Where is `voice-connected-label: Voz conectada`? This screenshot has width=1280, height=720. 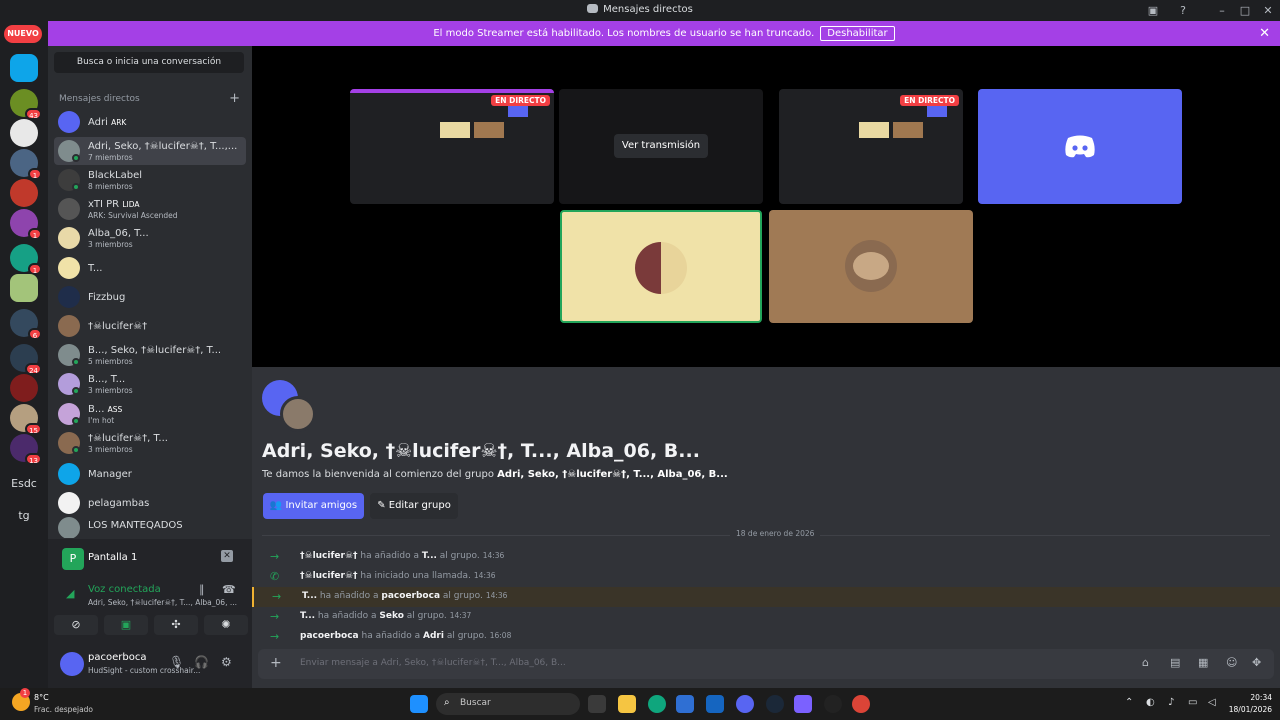
voice-connected-label: Voz conectada is located at coordinates (124, 589).